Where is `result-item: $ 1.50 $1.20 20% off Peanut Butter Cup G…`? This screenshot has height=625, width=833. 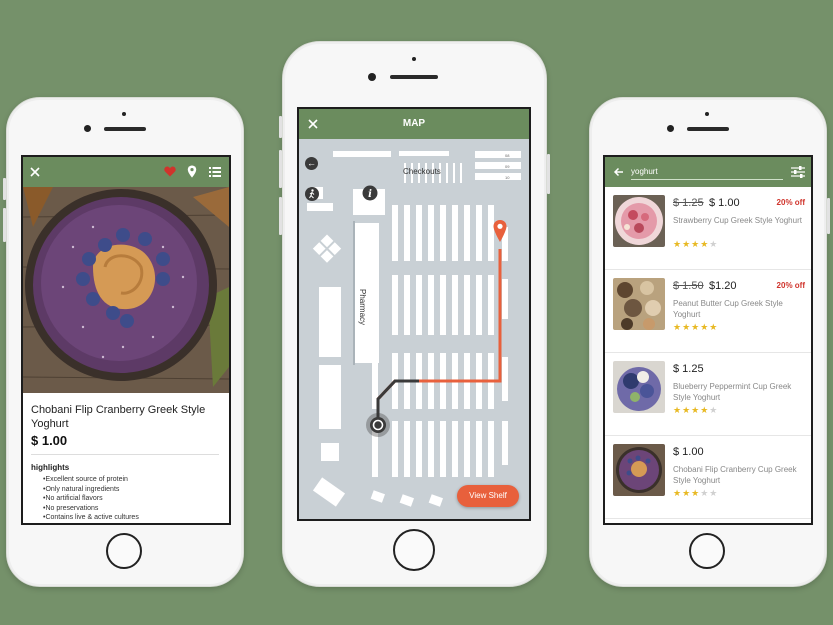
result-item: $ 1.50 $1.20 20% off Peanut Butter Cup G… is located at coordinates (708, 311).